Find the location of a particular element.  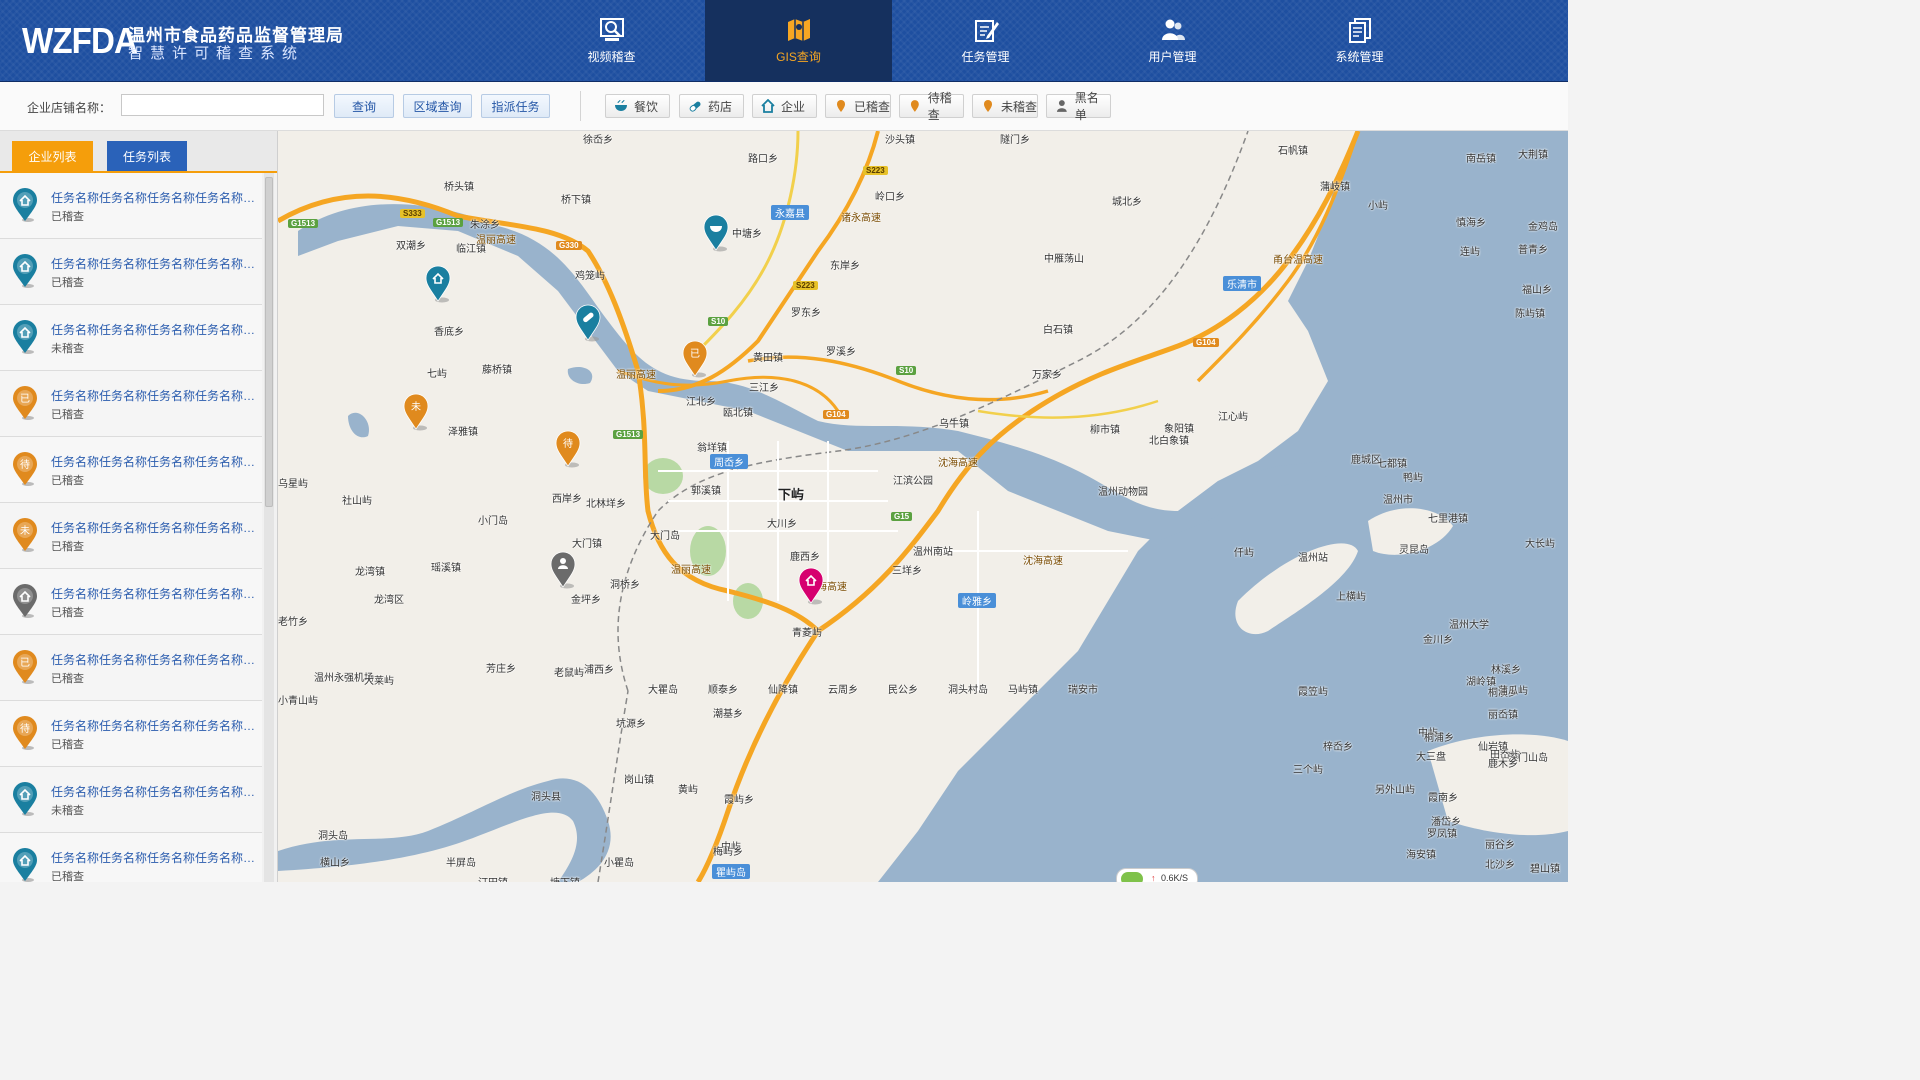

map-place-label: 霞南乡 is located at coordinates (1443, 798).